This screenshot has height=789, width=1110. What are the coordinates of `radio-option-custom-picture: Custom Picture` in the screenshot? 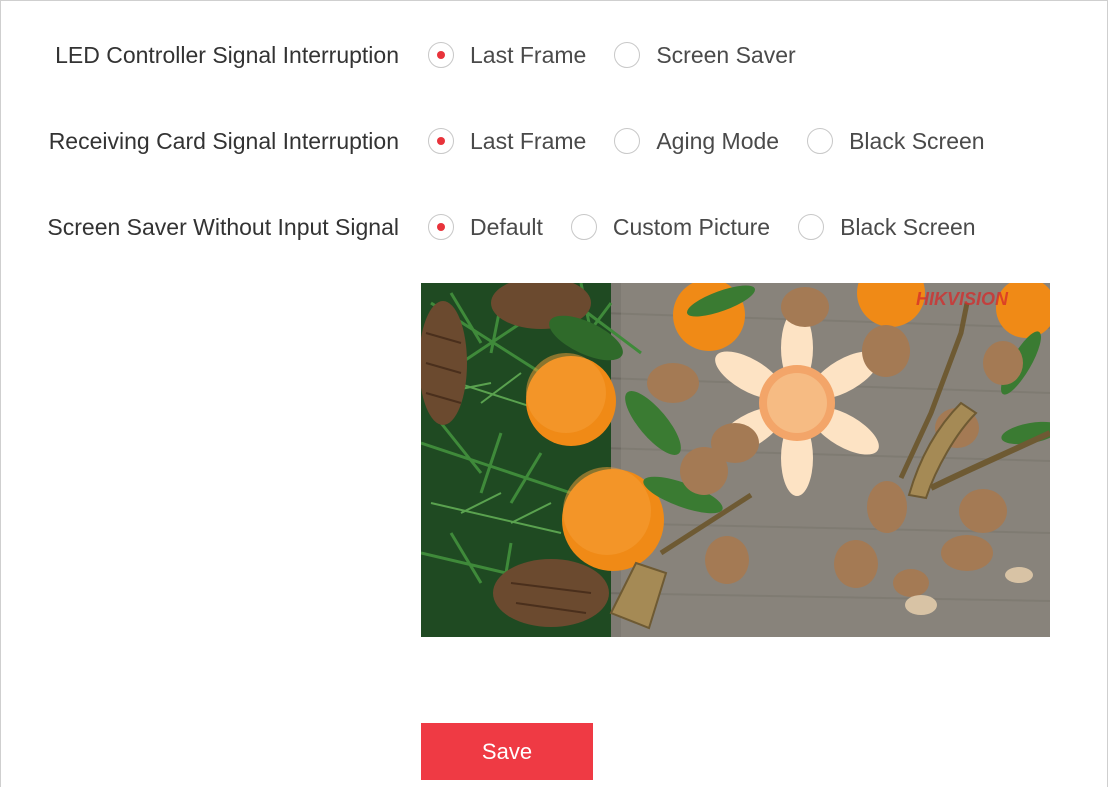 It's located at (670, 227).